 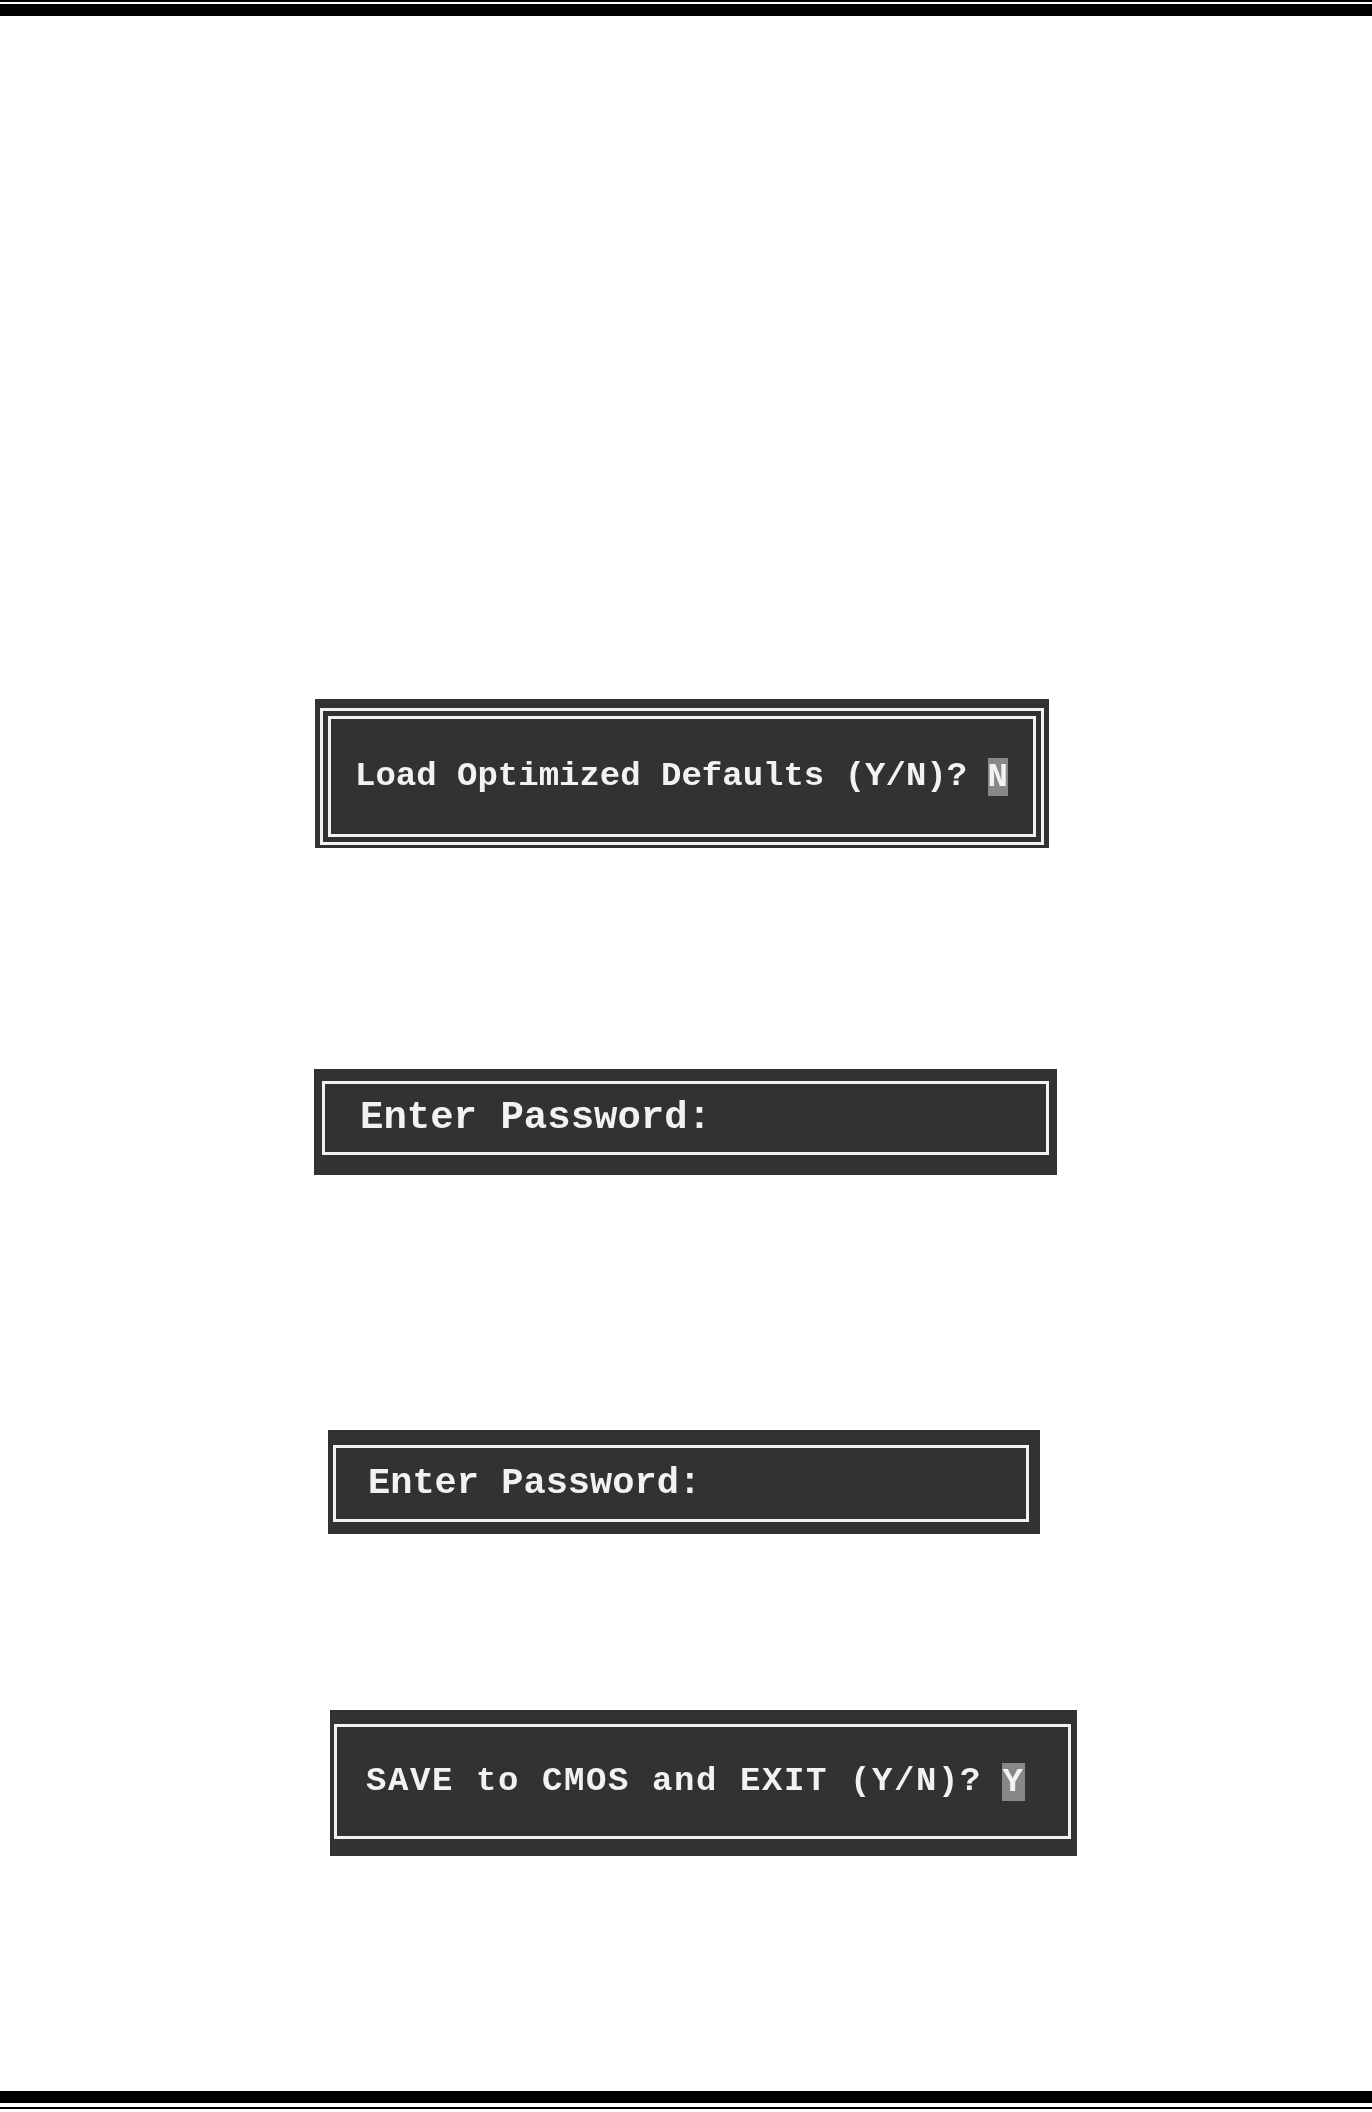 I want to click on answer-field: Y, so click(x=1013, y=1781).